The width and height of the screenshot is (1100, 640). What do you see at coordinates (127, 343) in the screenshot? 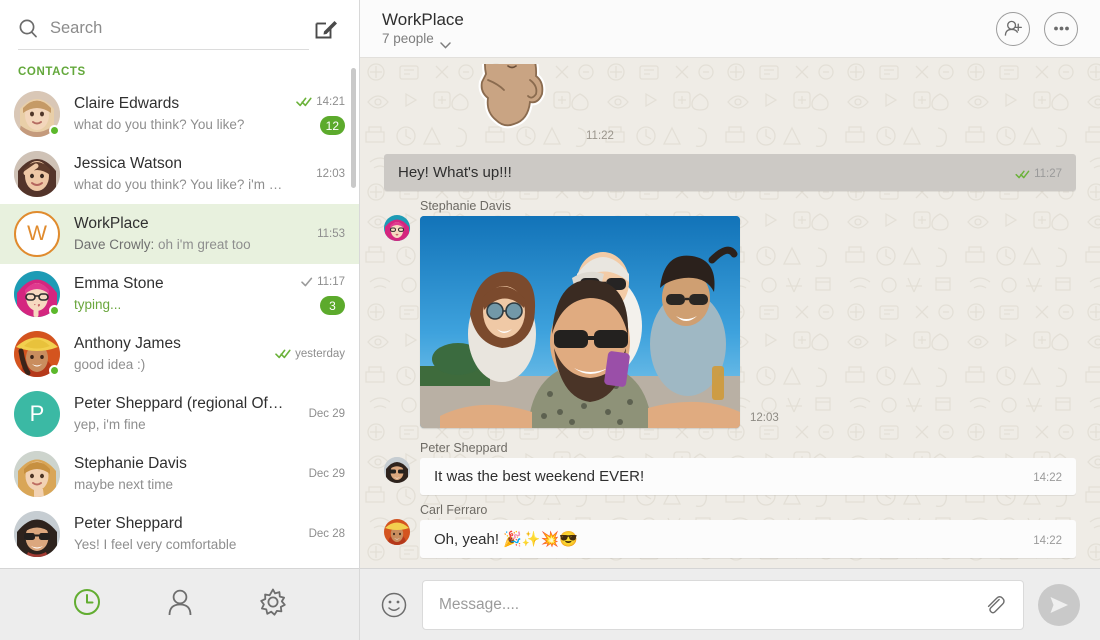
I see `chat-item-name: Anthony James` at bounding box center [127, 343].